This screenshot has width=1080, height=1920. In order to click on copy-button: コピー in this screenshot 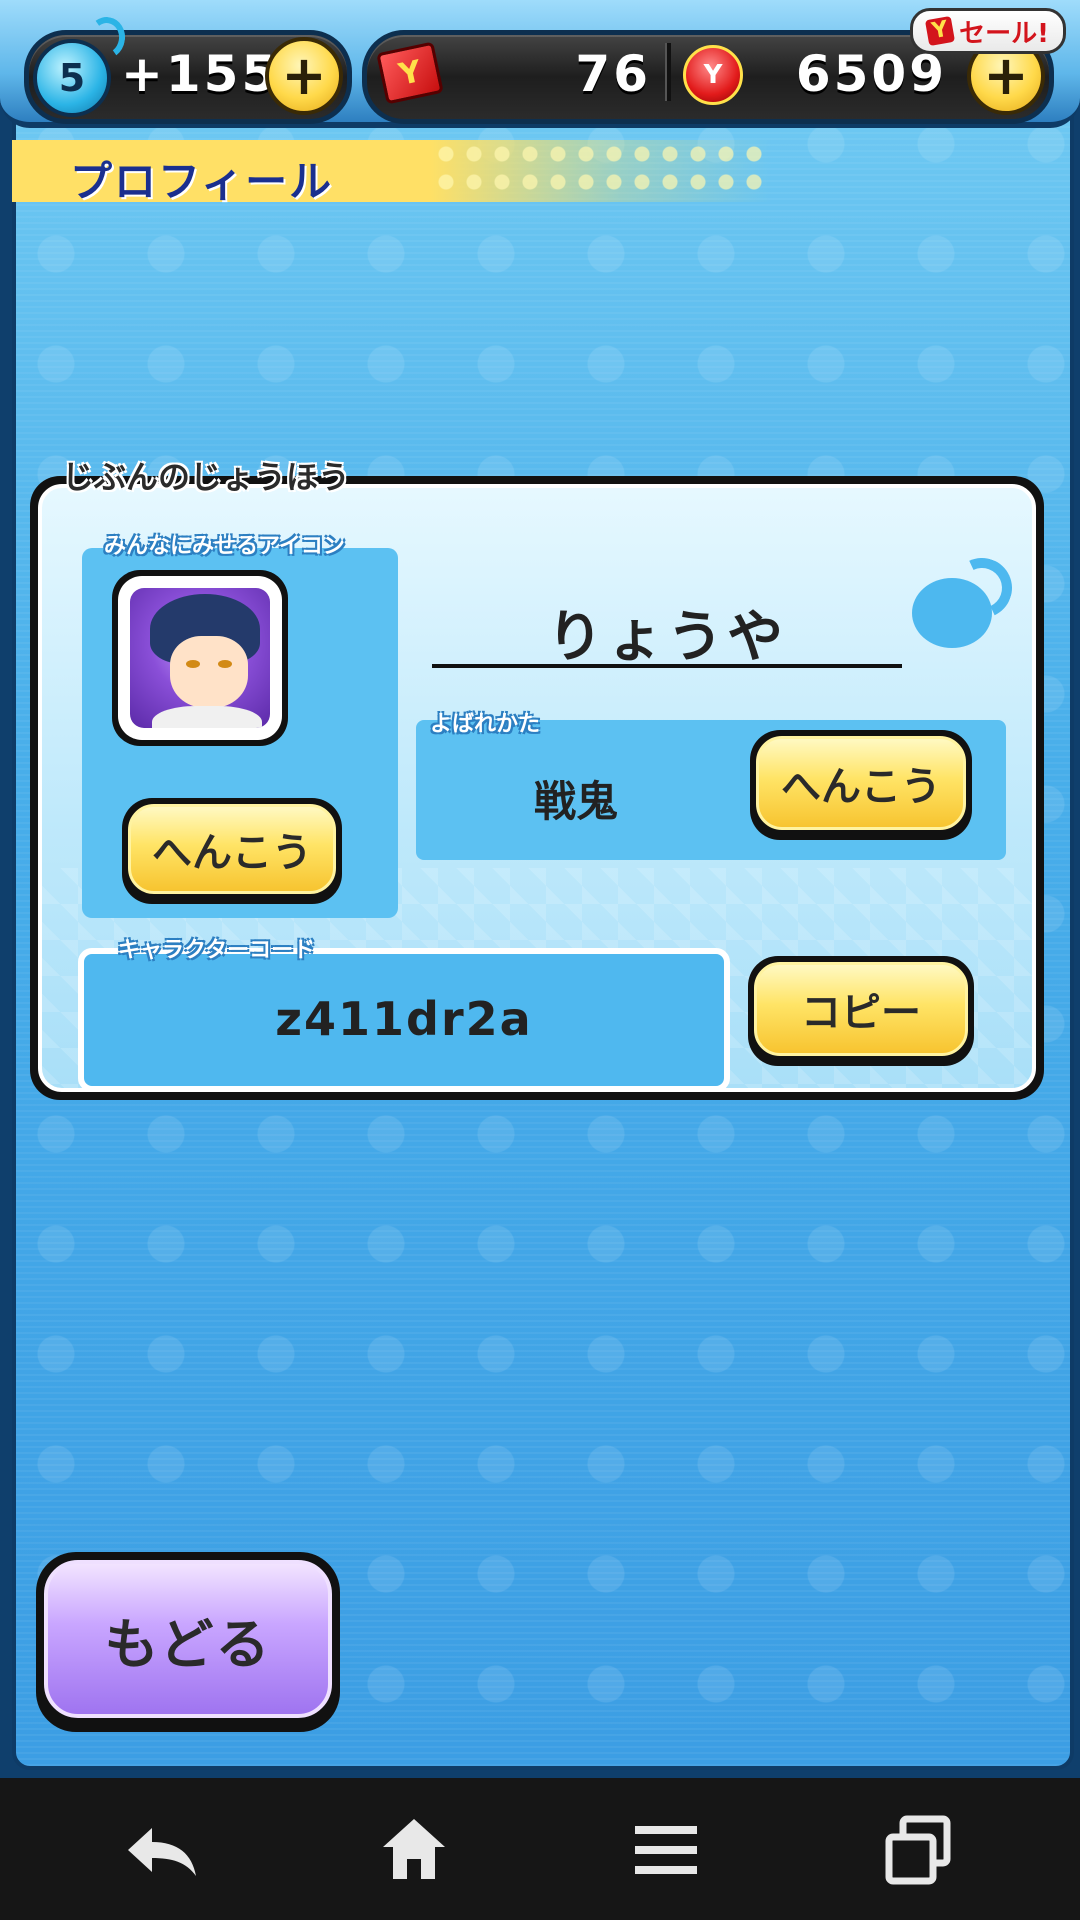, I will do `click(861, 1011)`.